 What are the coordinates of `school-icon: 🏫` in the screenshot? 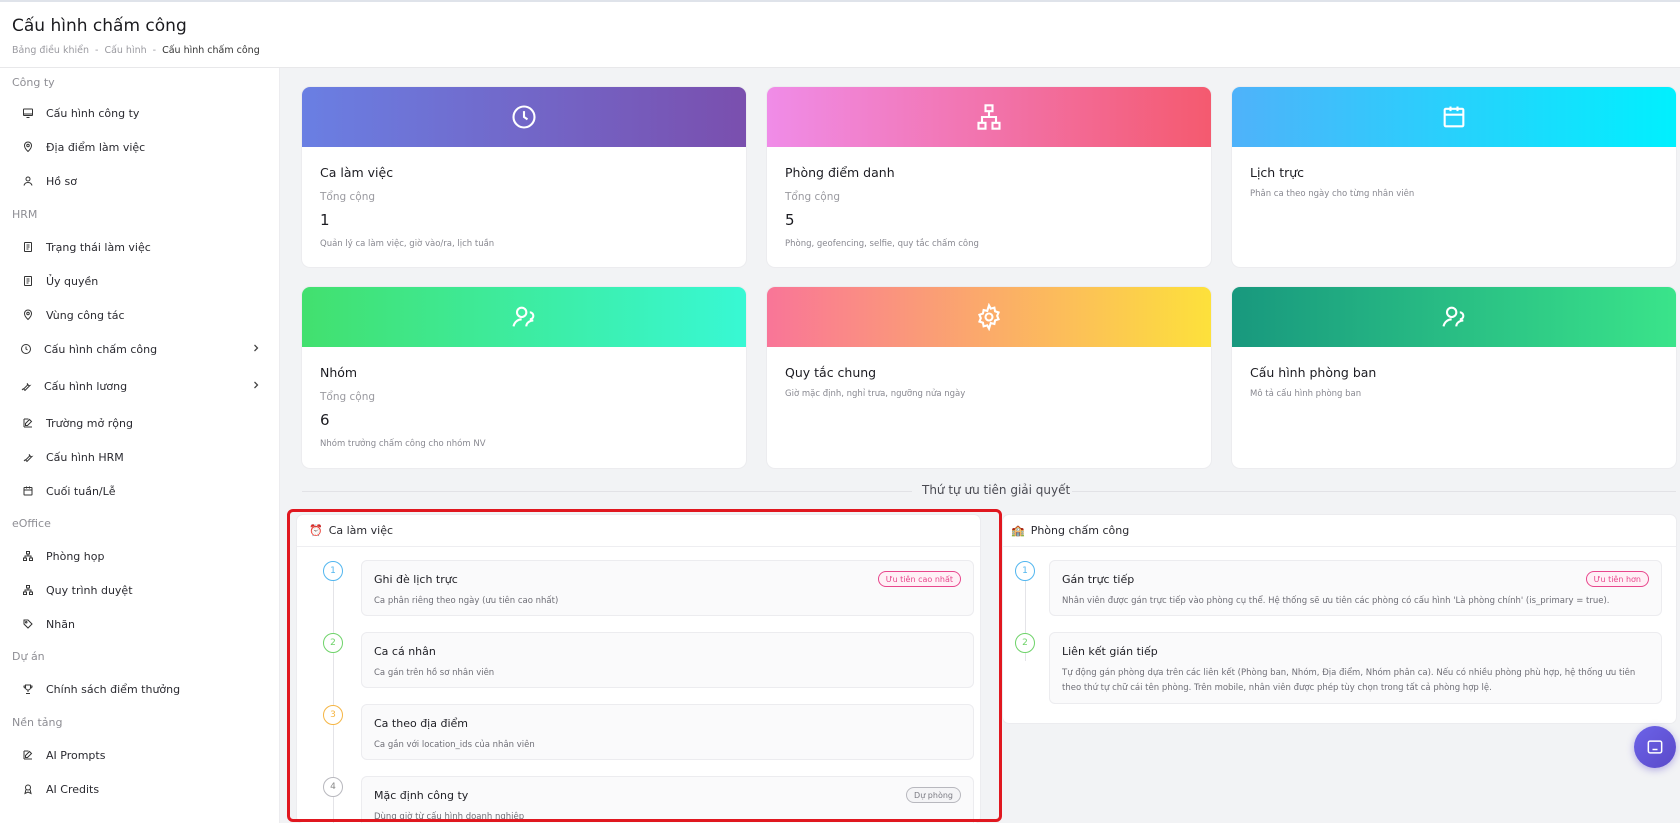 It's located at (1018, 530).